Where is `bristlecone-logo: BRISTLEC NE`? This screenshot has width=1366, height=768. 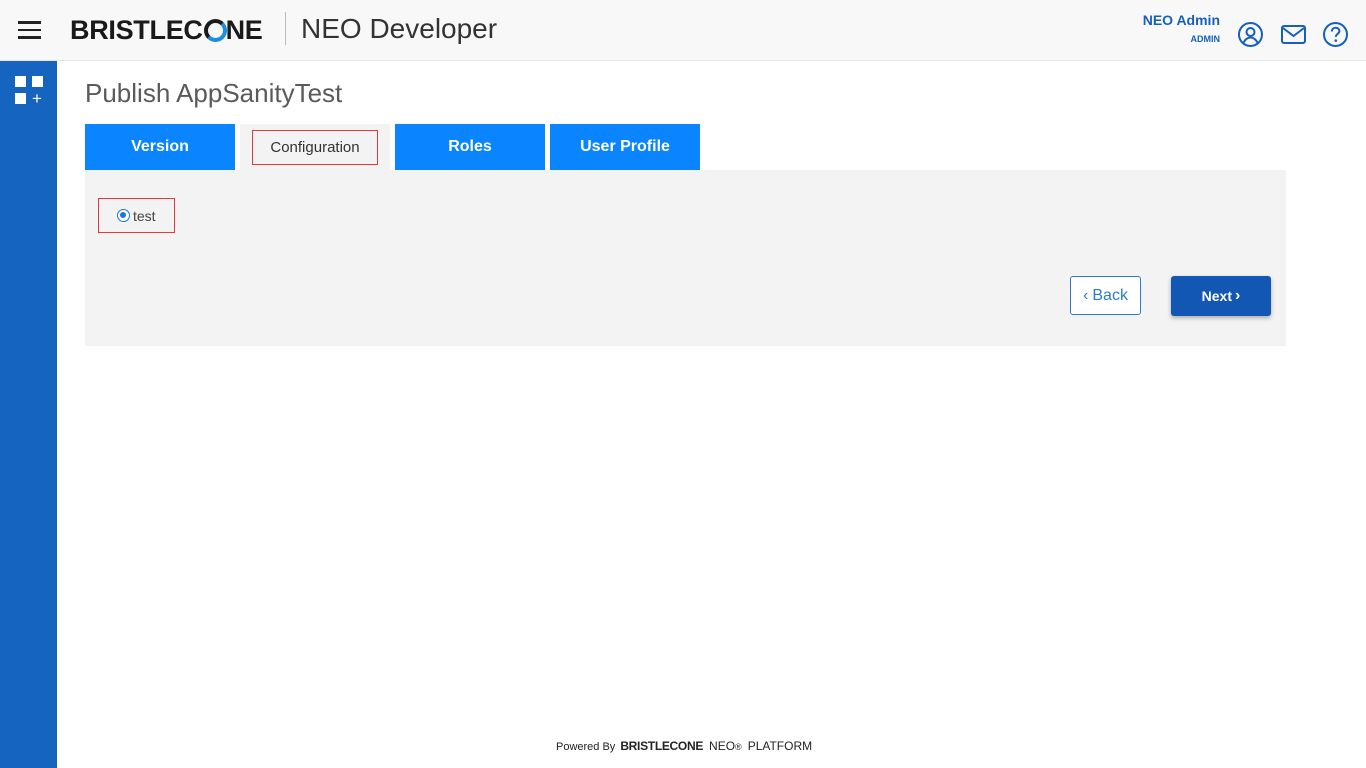
bristlecone-logo: BRISTLEC NE is located at coordinates (166, 30).